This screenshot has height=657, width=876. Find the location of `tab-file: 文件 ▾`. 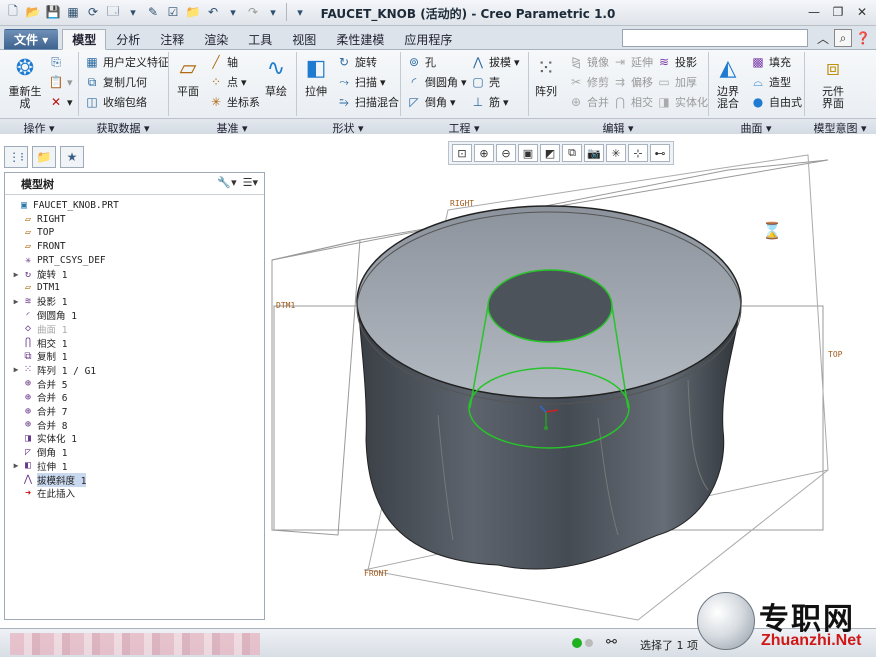

tab-file: 文件 ▾ is located at coordinates (31, 39).